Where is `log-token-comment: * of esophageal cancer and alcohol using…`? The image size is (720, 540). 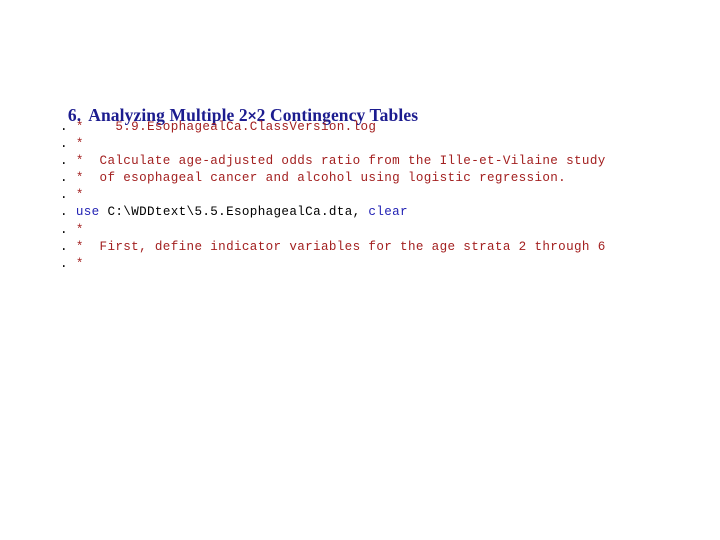 log-token-comment: * of esophageal cancer and alcohol using… is located at coordinates (317, 178).